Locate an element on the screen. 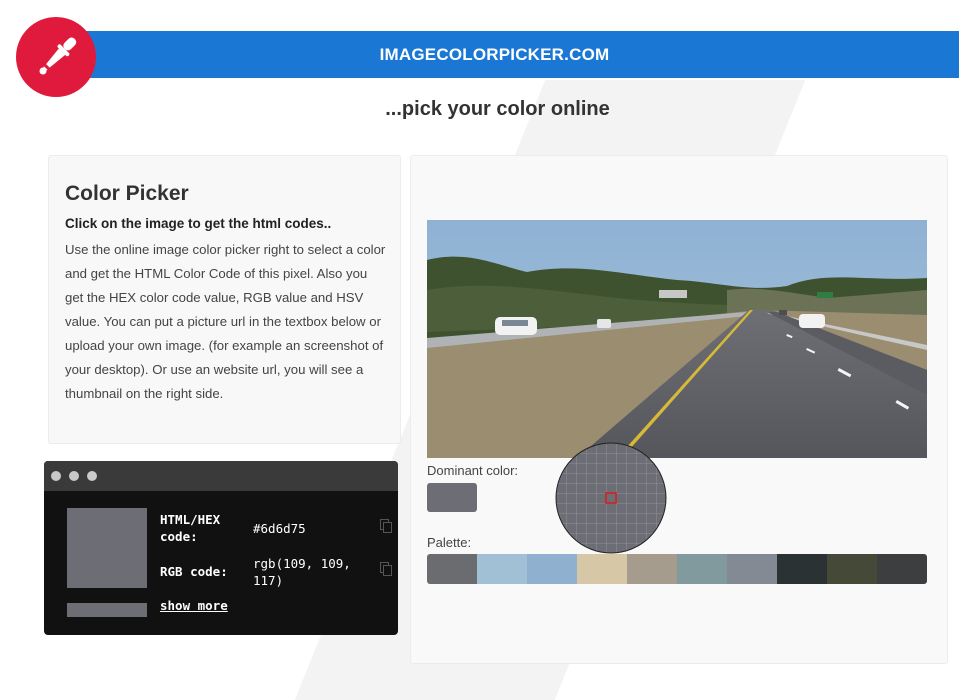 The image size is (959, 700). header-bar: IMAGECOLORPICKER.COM is located at coordinates (494, 54).